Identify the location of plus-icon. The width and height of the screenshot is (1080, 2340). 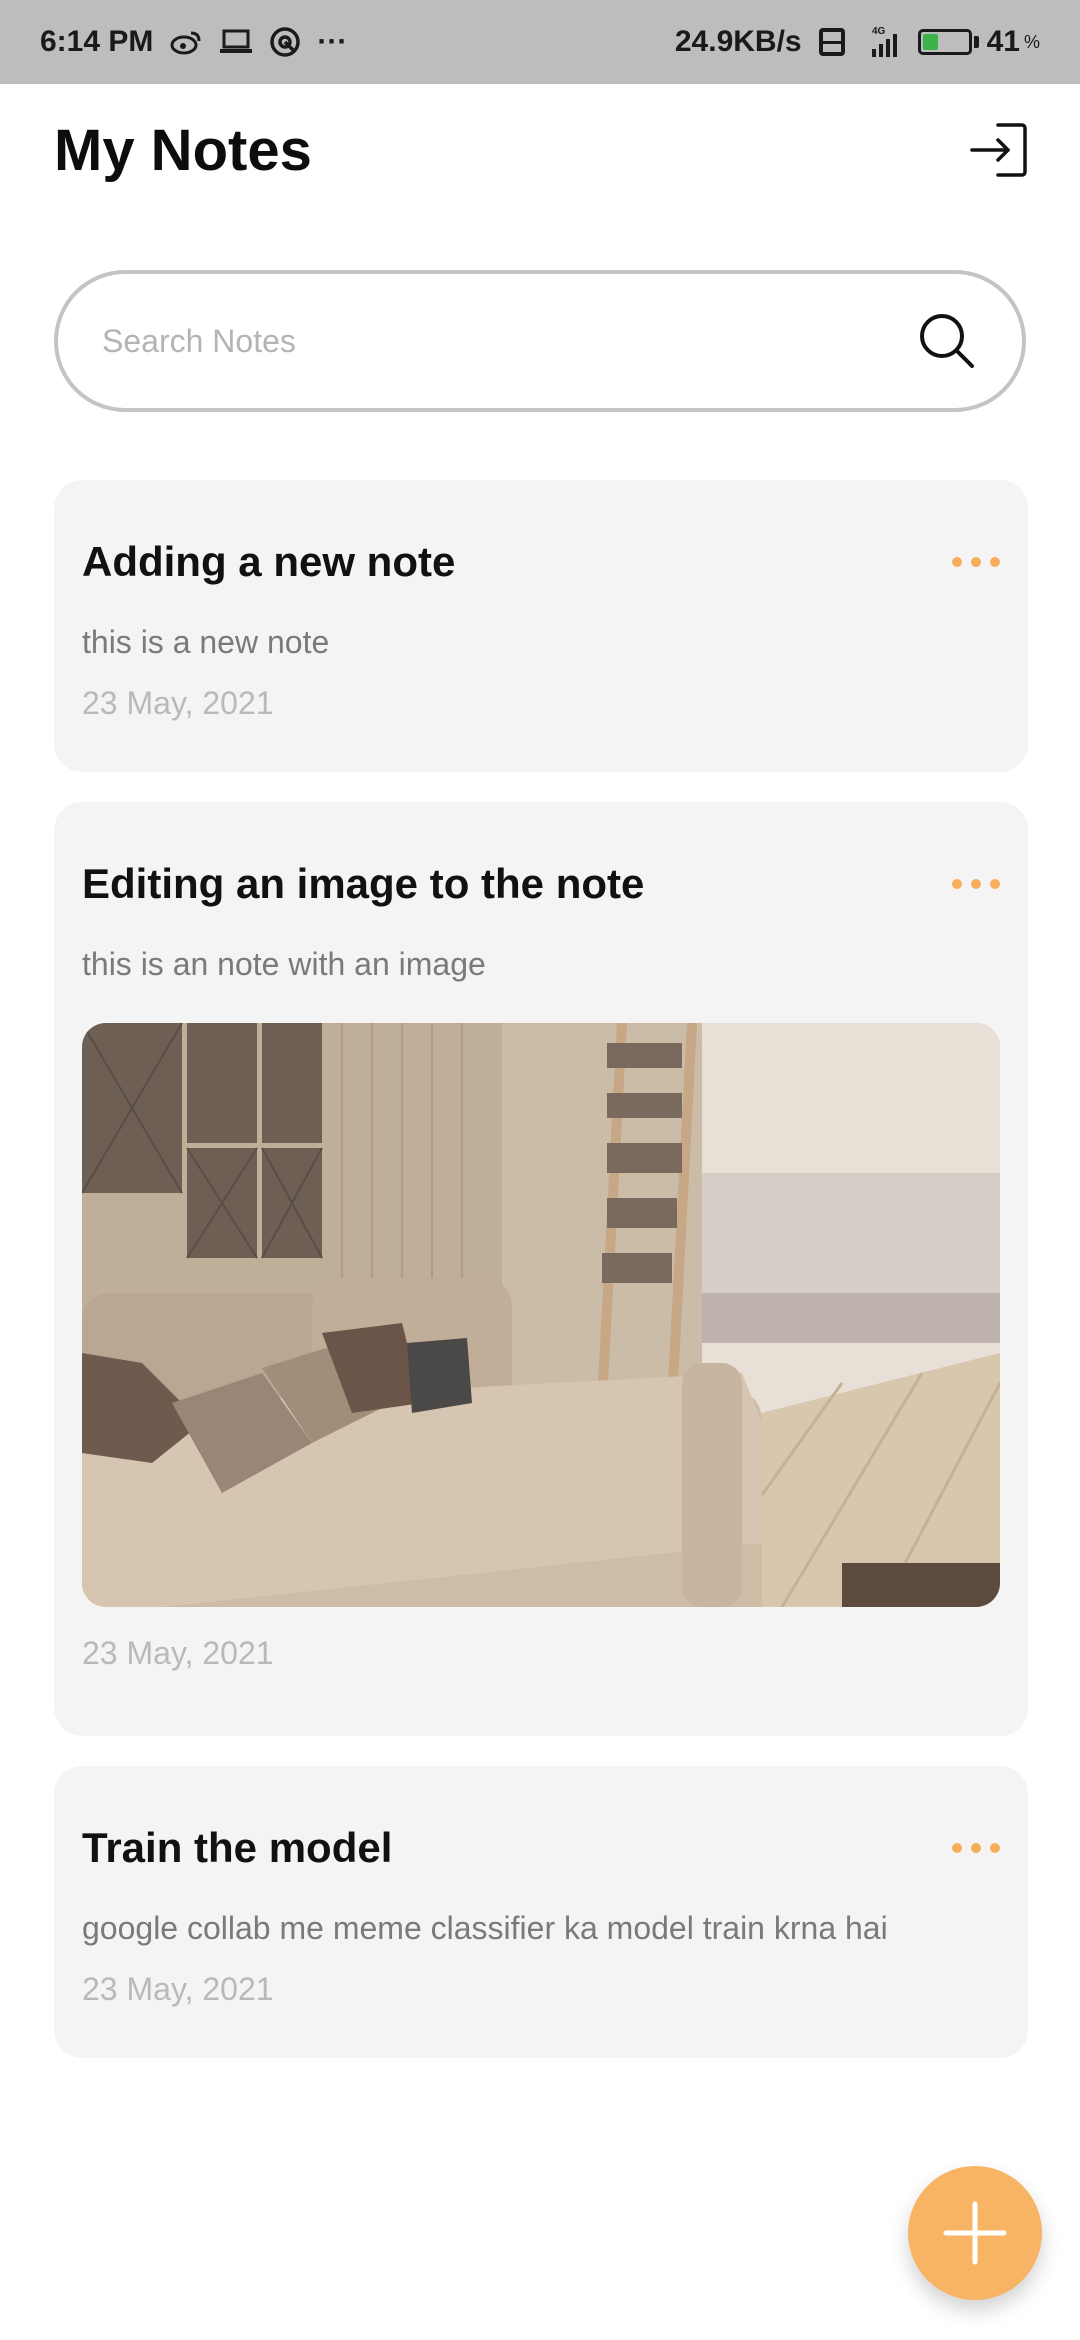
(975, 2233).